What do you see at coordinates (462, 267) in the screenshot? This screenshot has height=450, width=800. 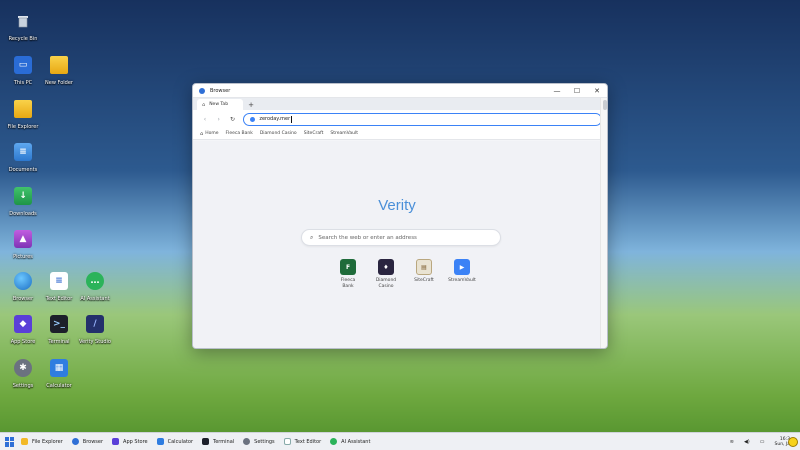 I see `streamvault-icon: ▶` at bounding box center [462, 267].